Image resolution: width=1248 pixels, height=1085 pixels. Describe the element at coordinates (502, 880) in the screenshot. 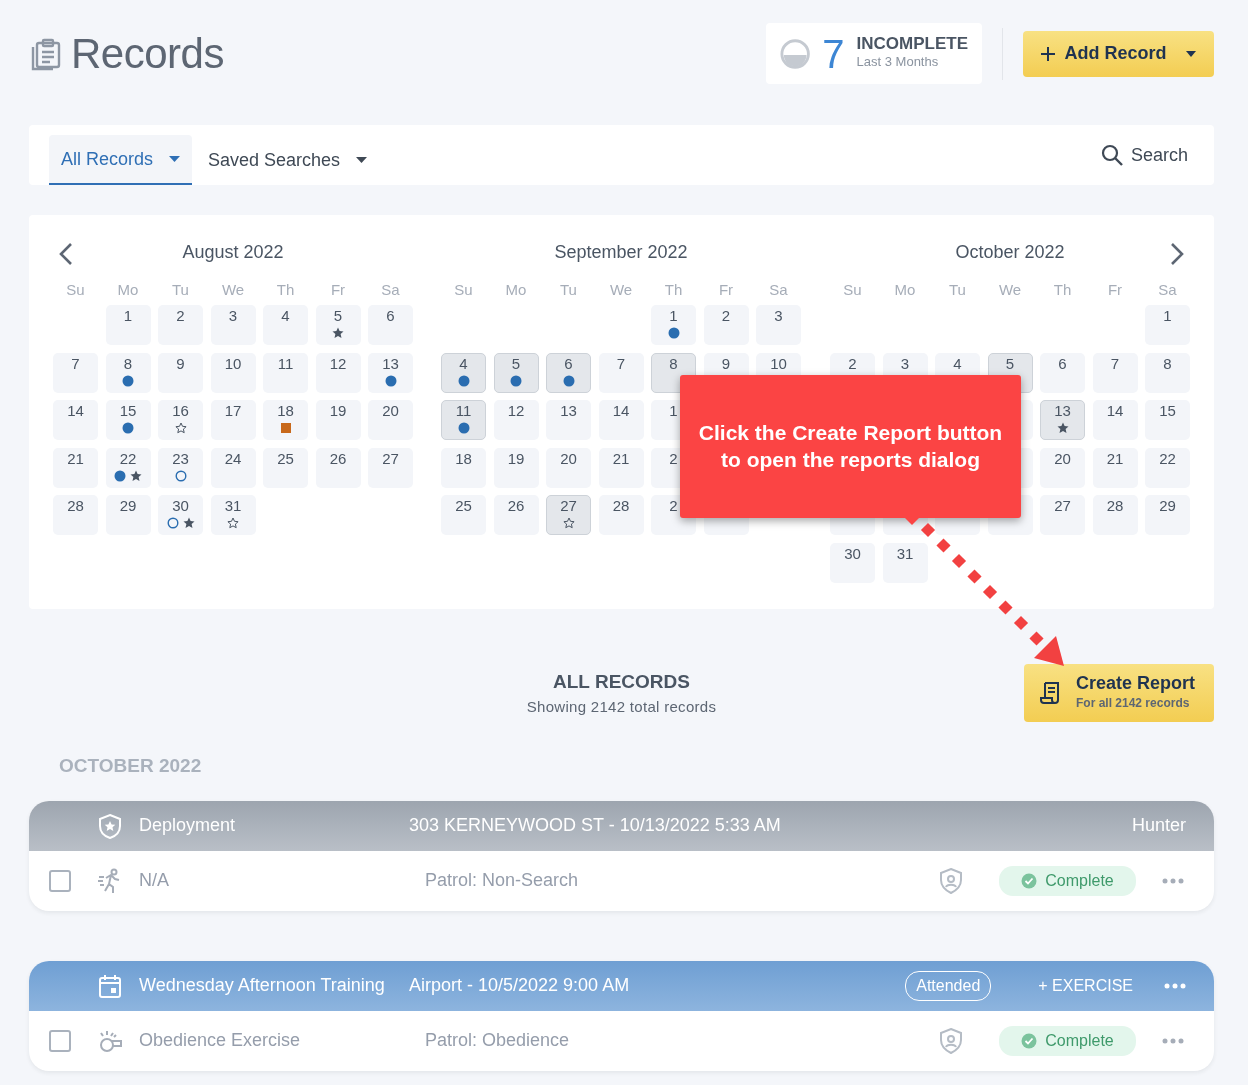

I see `entry-detail: Patrol: Non-Search` at that location.